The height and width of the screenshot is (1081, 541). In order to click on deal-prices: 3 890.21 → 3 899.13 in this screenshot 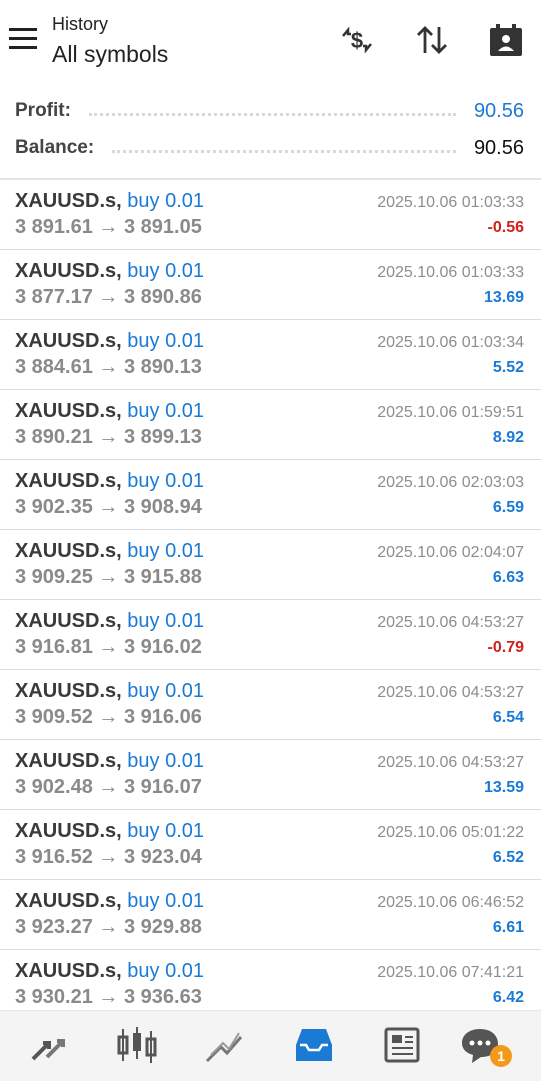, I will do `click(108, 437)`.